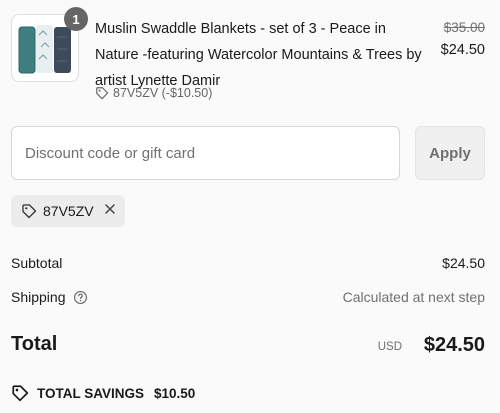  What do you see at coordinates (413, 297) in the screenshot?
I see `shipping-value: Calculated at next step` at bounding box center [413, 297].